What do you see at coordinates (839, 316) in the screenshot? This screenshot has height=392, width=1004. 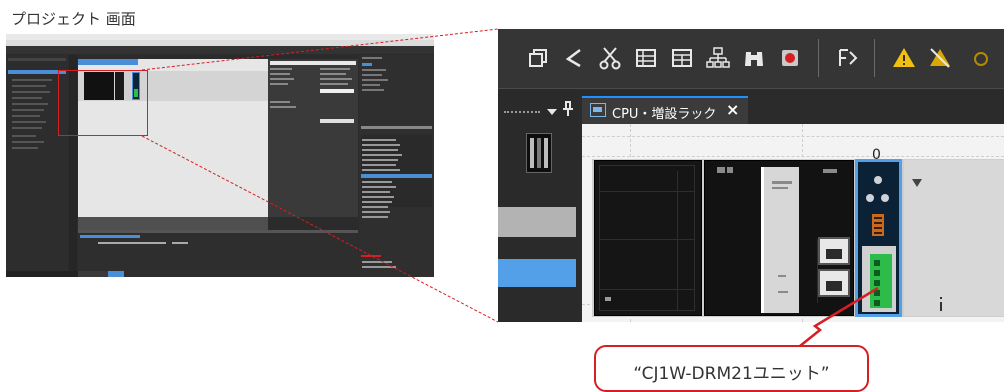 I see `callout-pointer` at bounding box center [839, 316].